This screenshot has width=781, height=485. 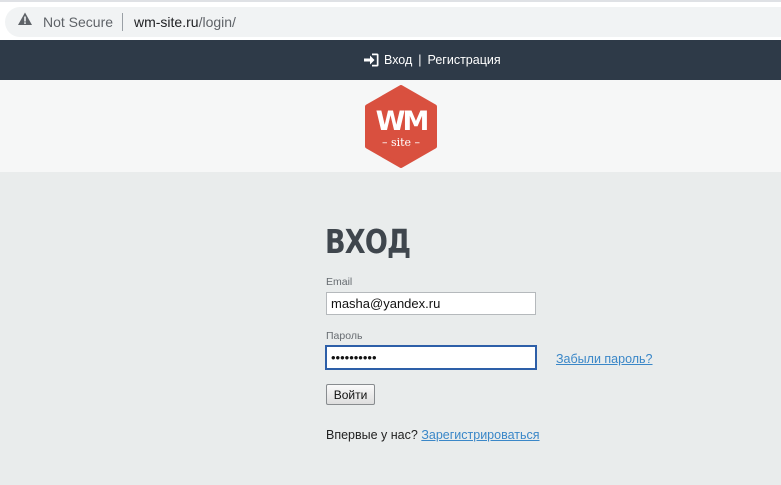 I want to click on email-label: Email, so click(x=339, y=282).